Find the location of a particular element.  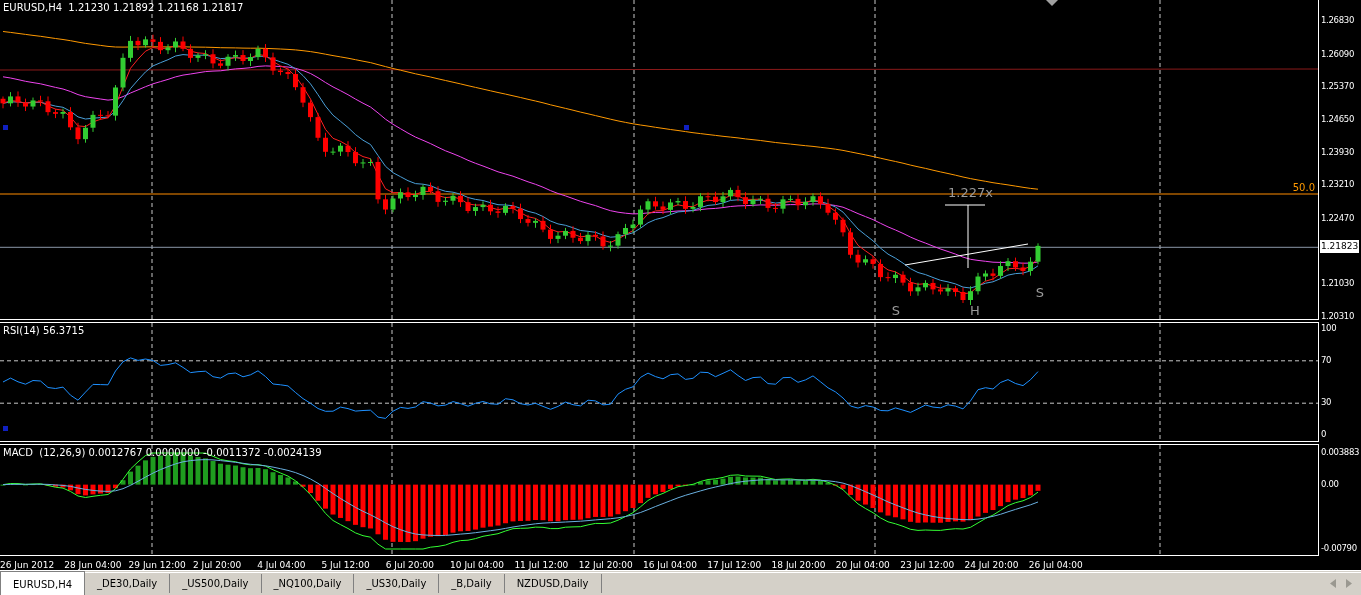

macd-label: 0.003883 is located at coordinates (1340, 452).